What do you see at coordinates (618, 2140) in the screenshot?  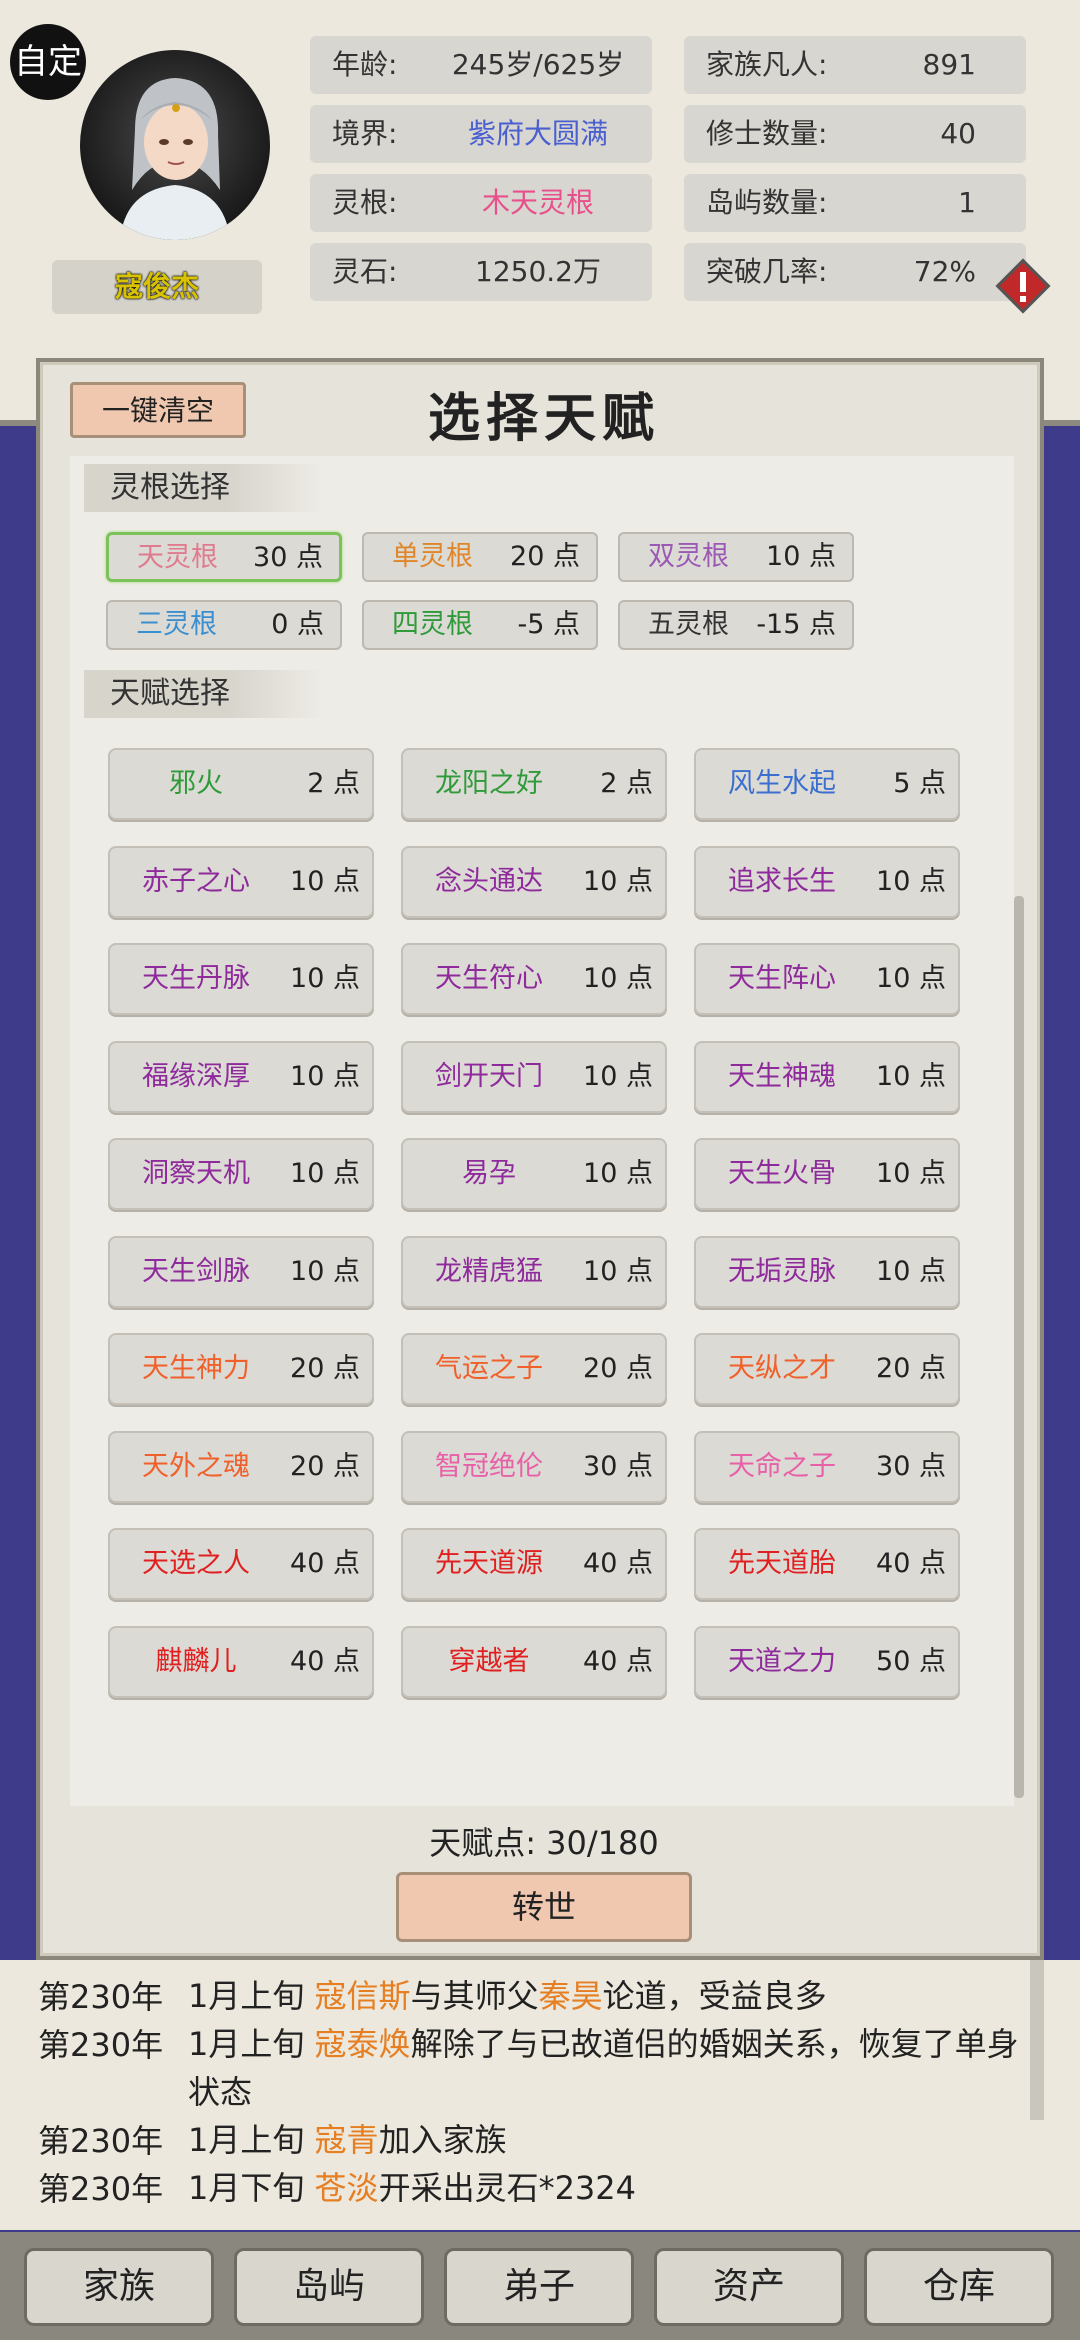 I see `log-text: 1月上旬 寇青加入家族` at bounding box center [618, 2140].